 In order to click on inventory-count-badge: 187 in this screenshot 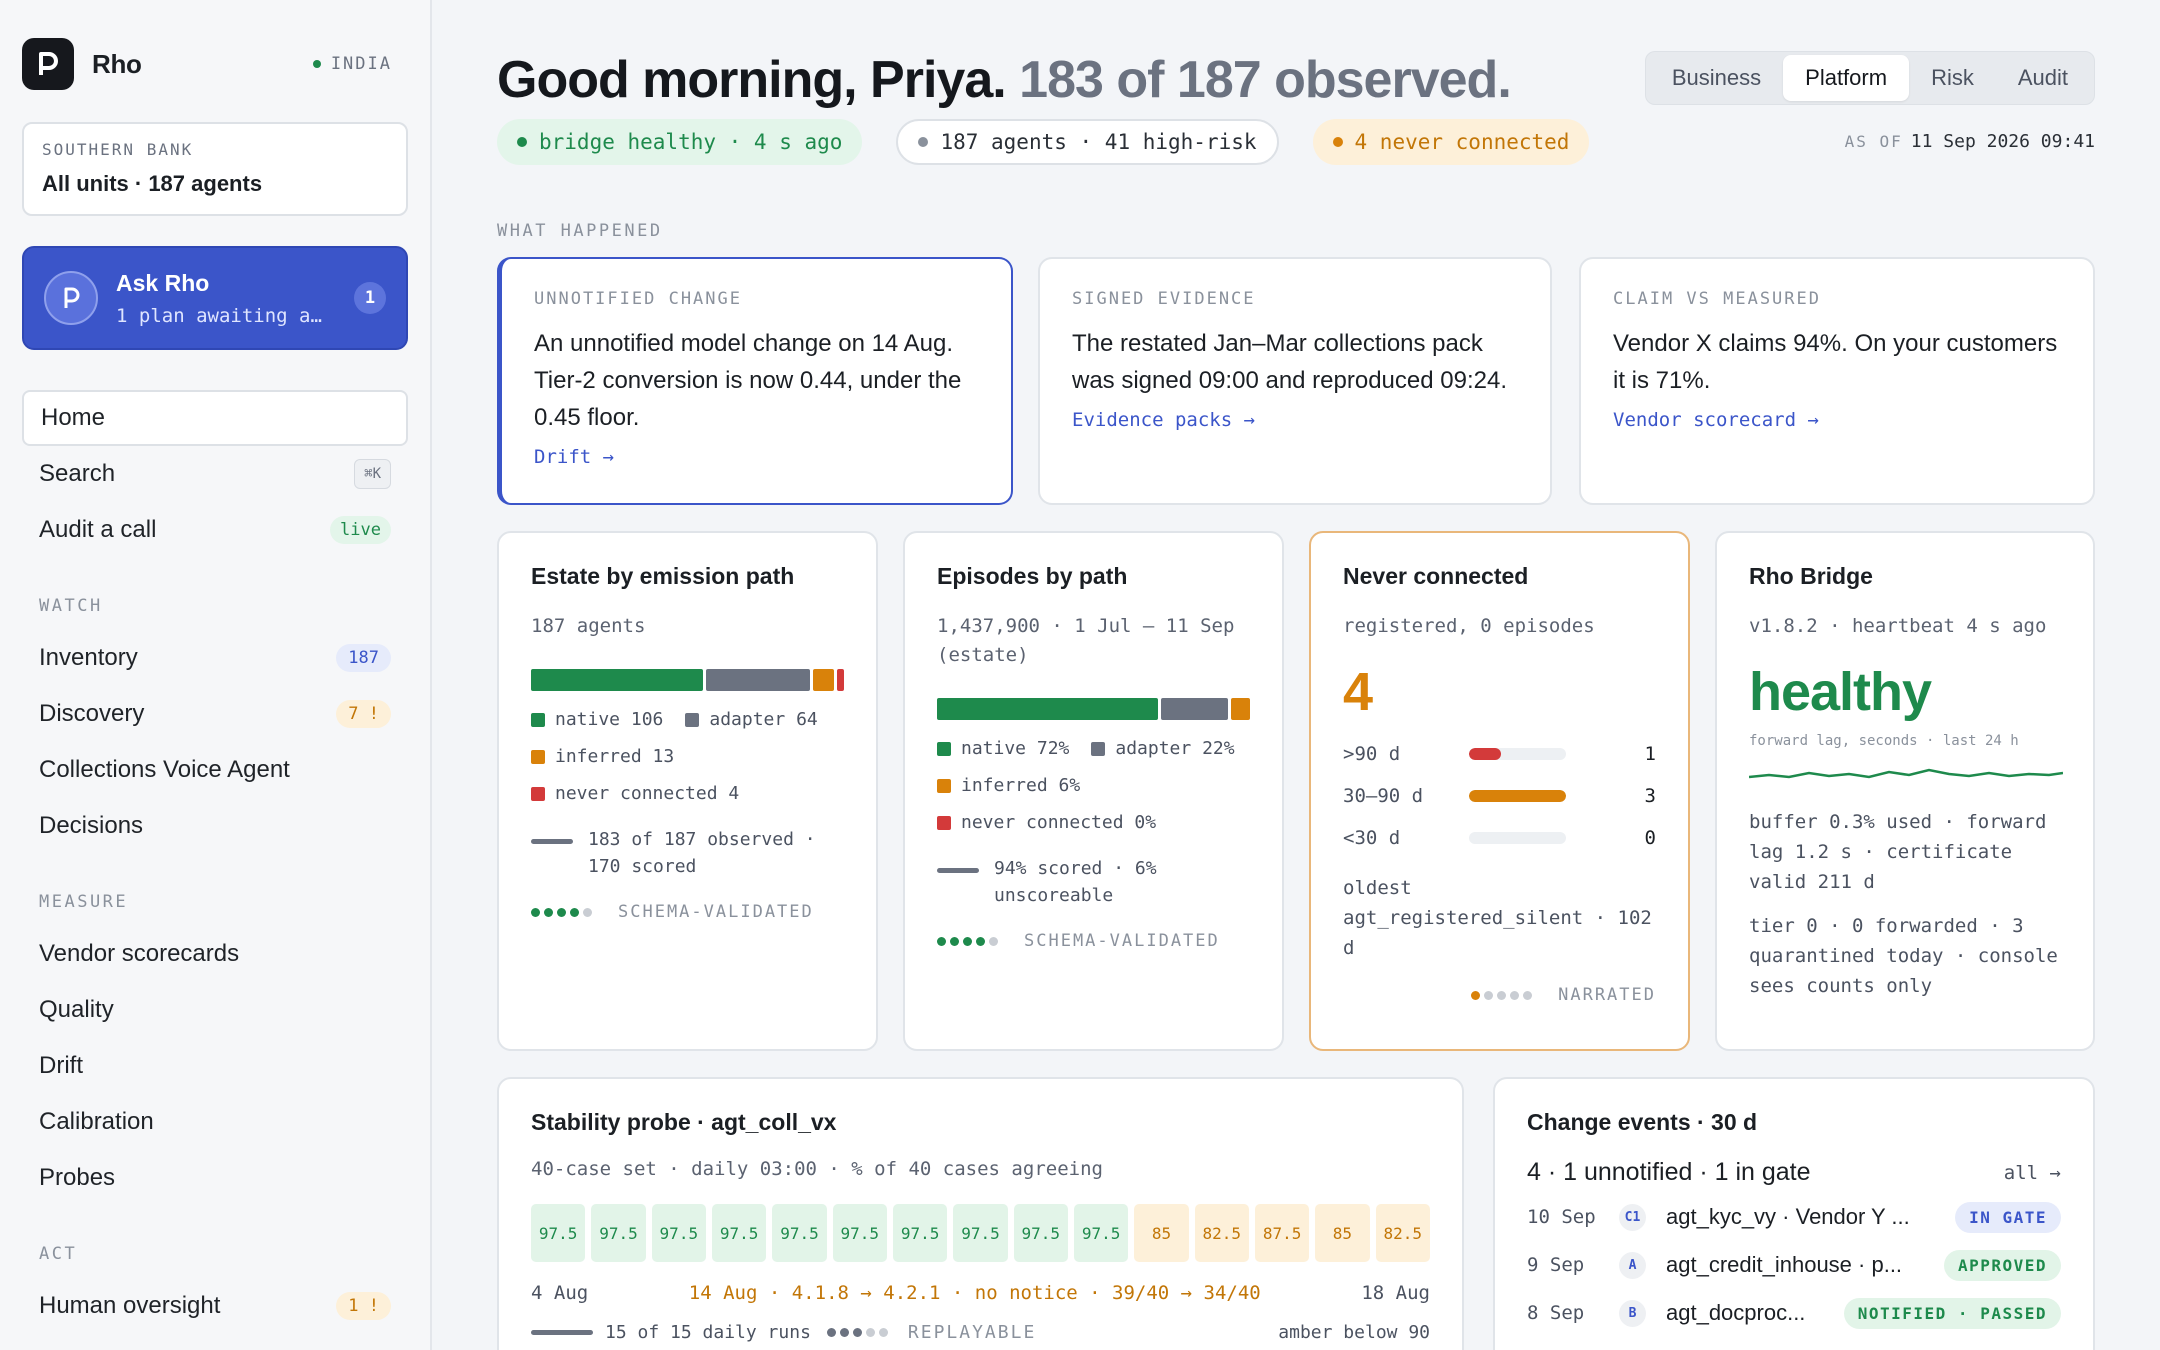, I will do `click(363, 658)`.